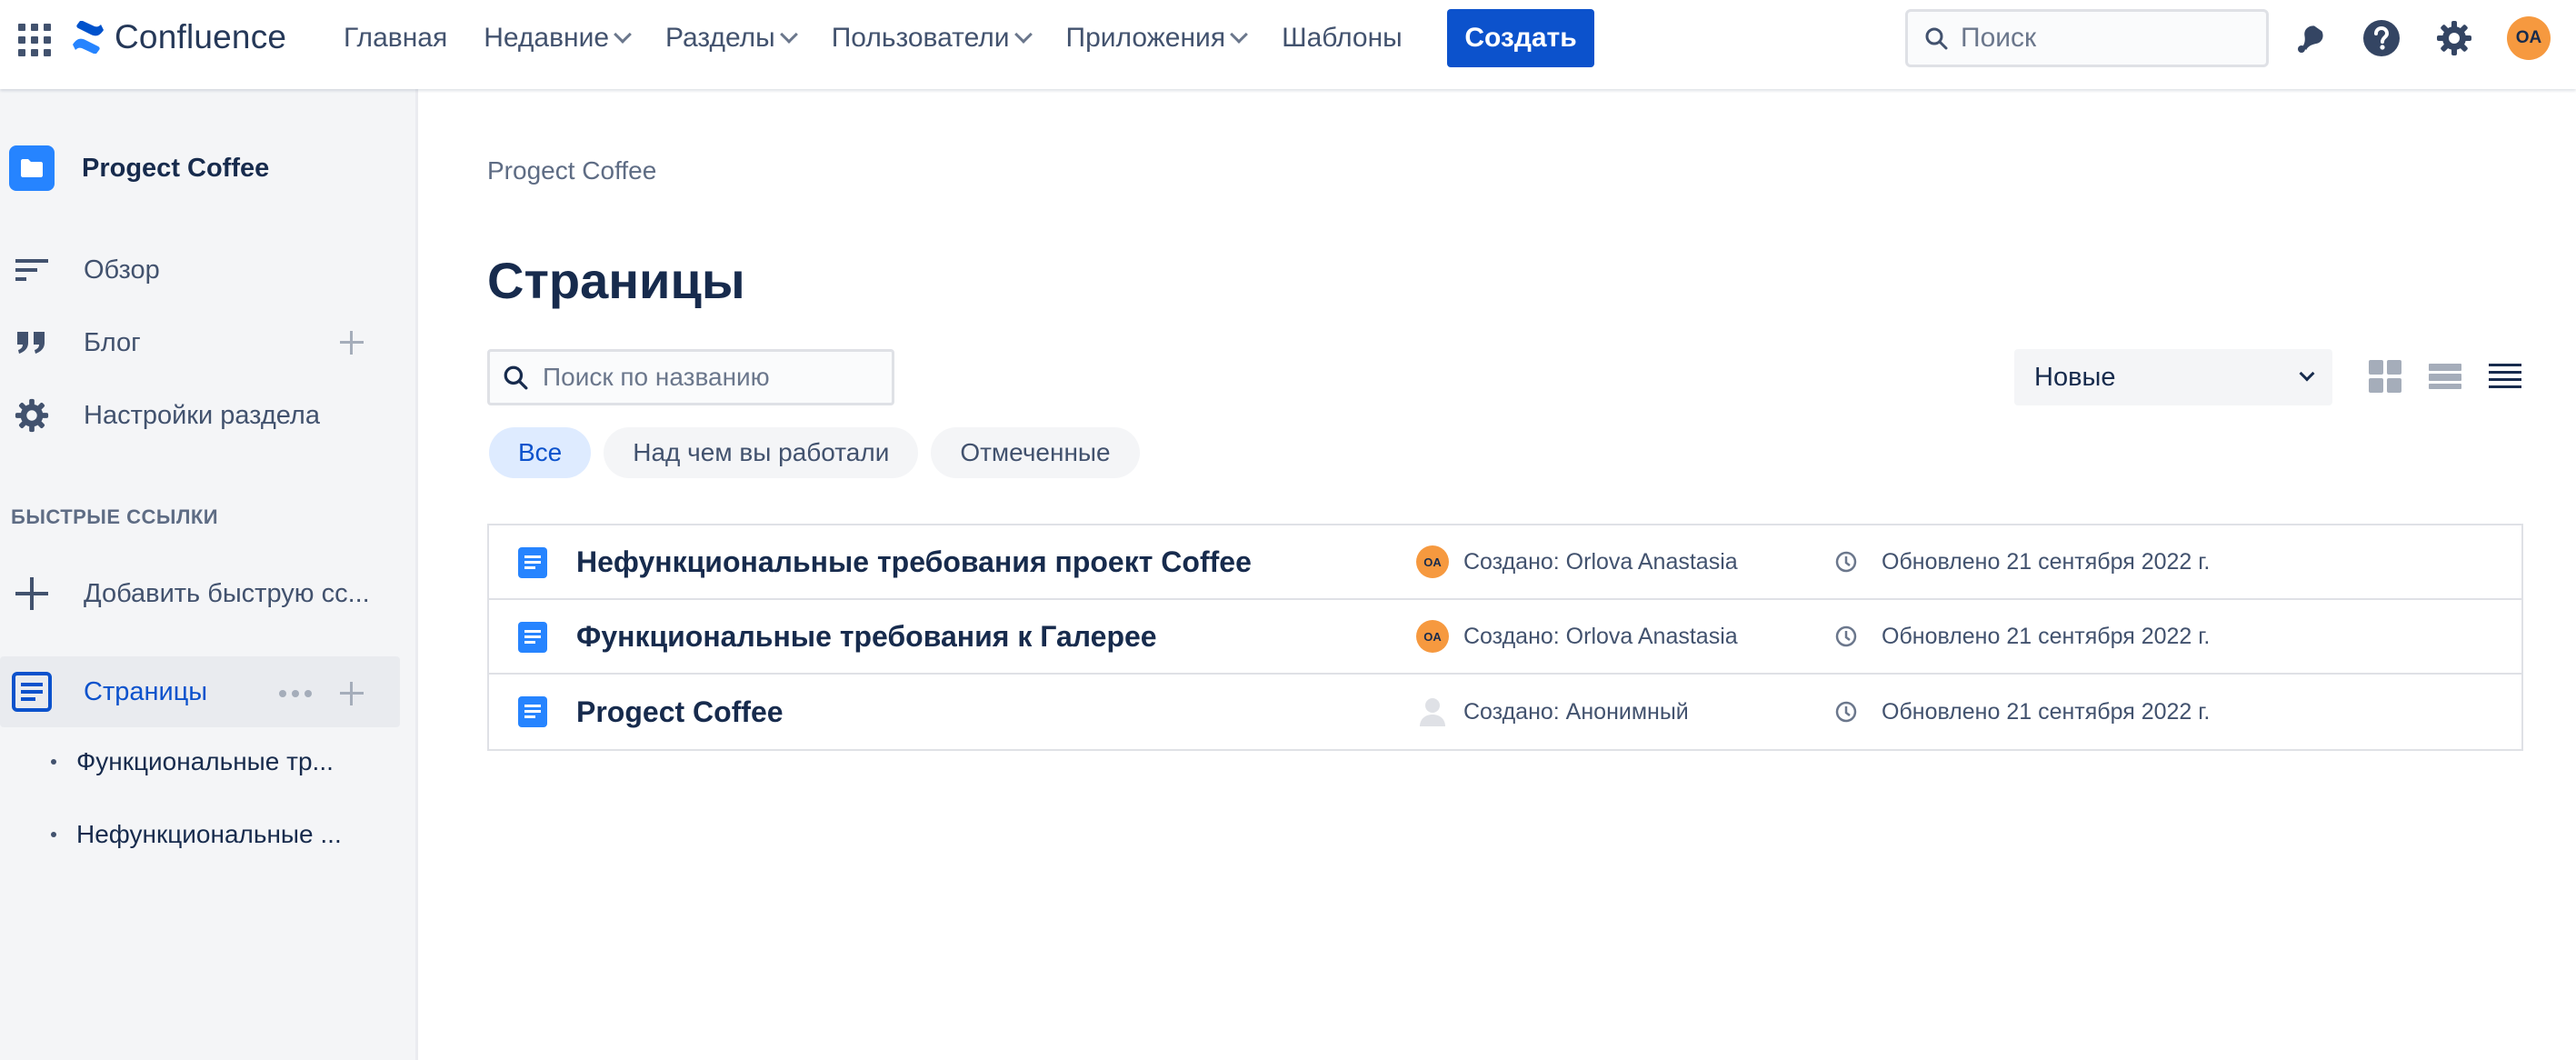 The width and height of the screenshot is (2576, 1060). Describe the element at coordinates (706, 378) in the screenshot. I see `title-filter-input` at that location.